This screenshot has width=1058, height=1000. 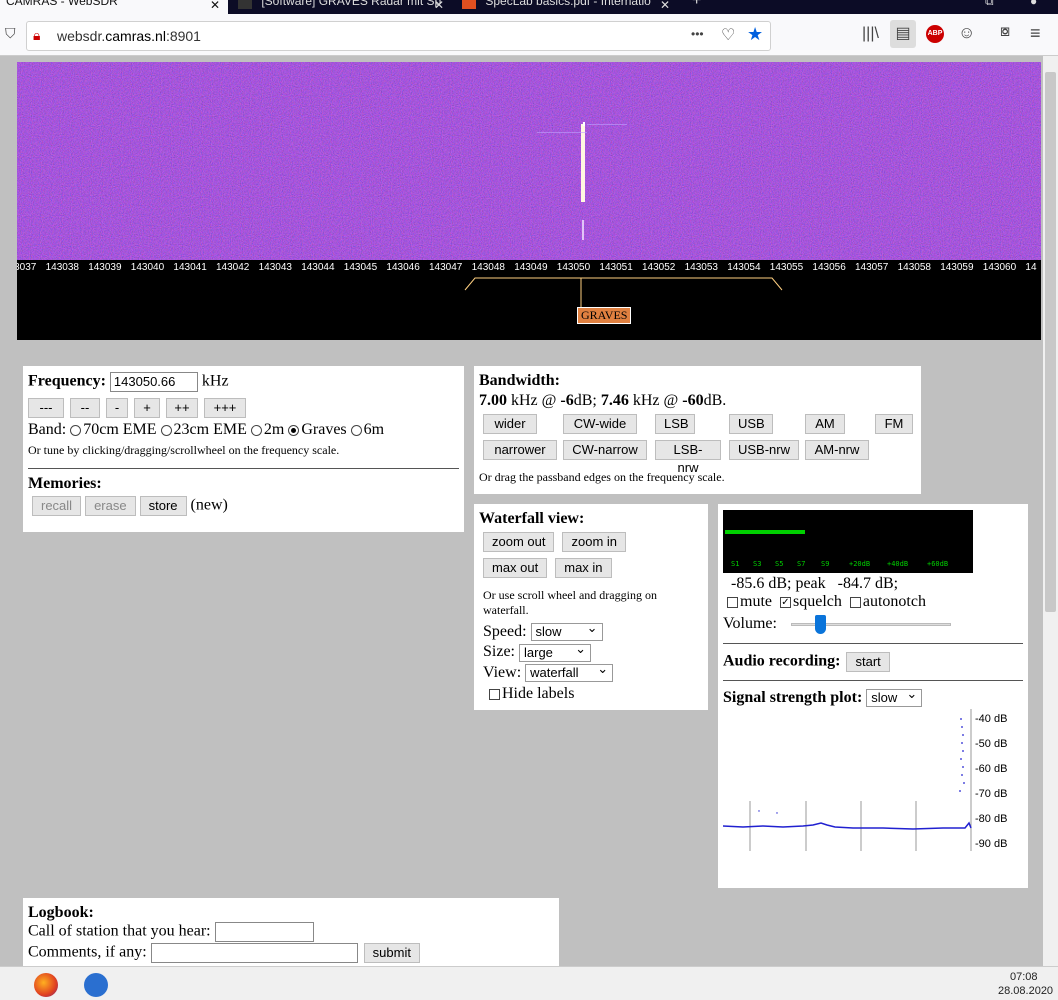 I want to click on scale-tick-label: 143044, so click(x=318, y=267).